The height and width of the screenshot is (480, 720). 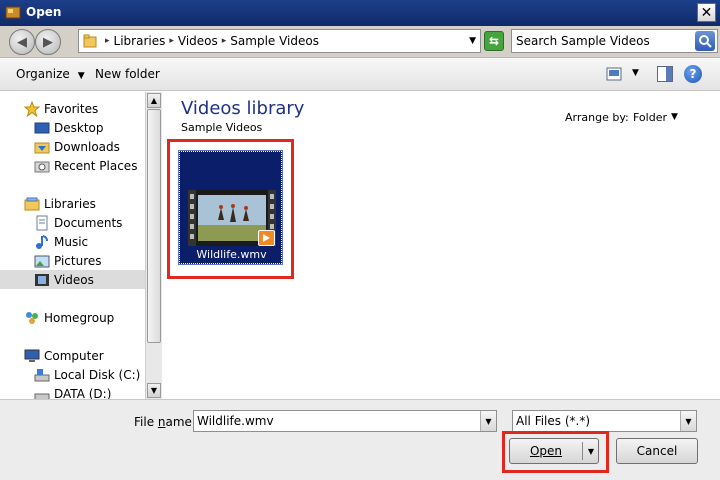 I want to click on arrange-by-label: Arrange by:, so click(x=597, y=117).